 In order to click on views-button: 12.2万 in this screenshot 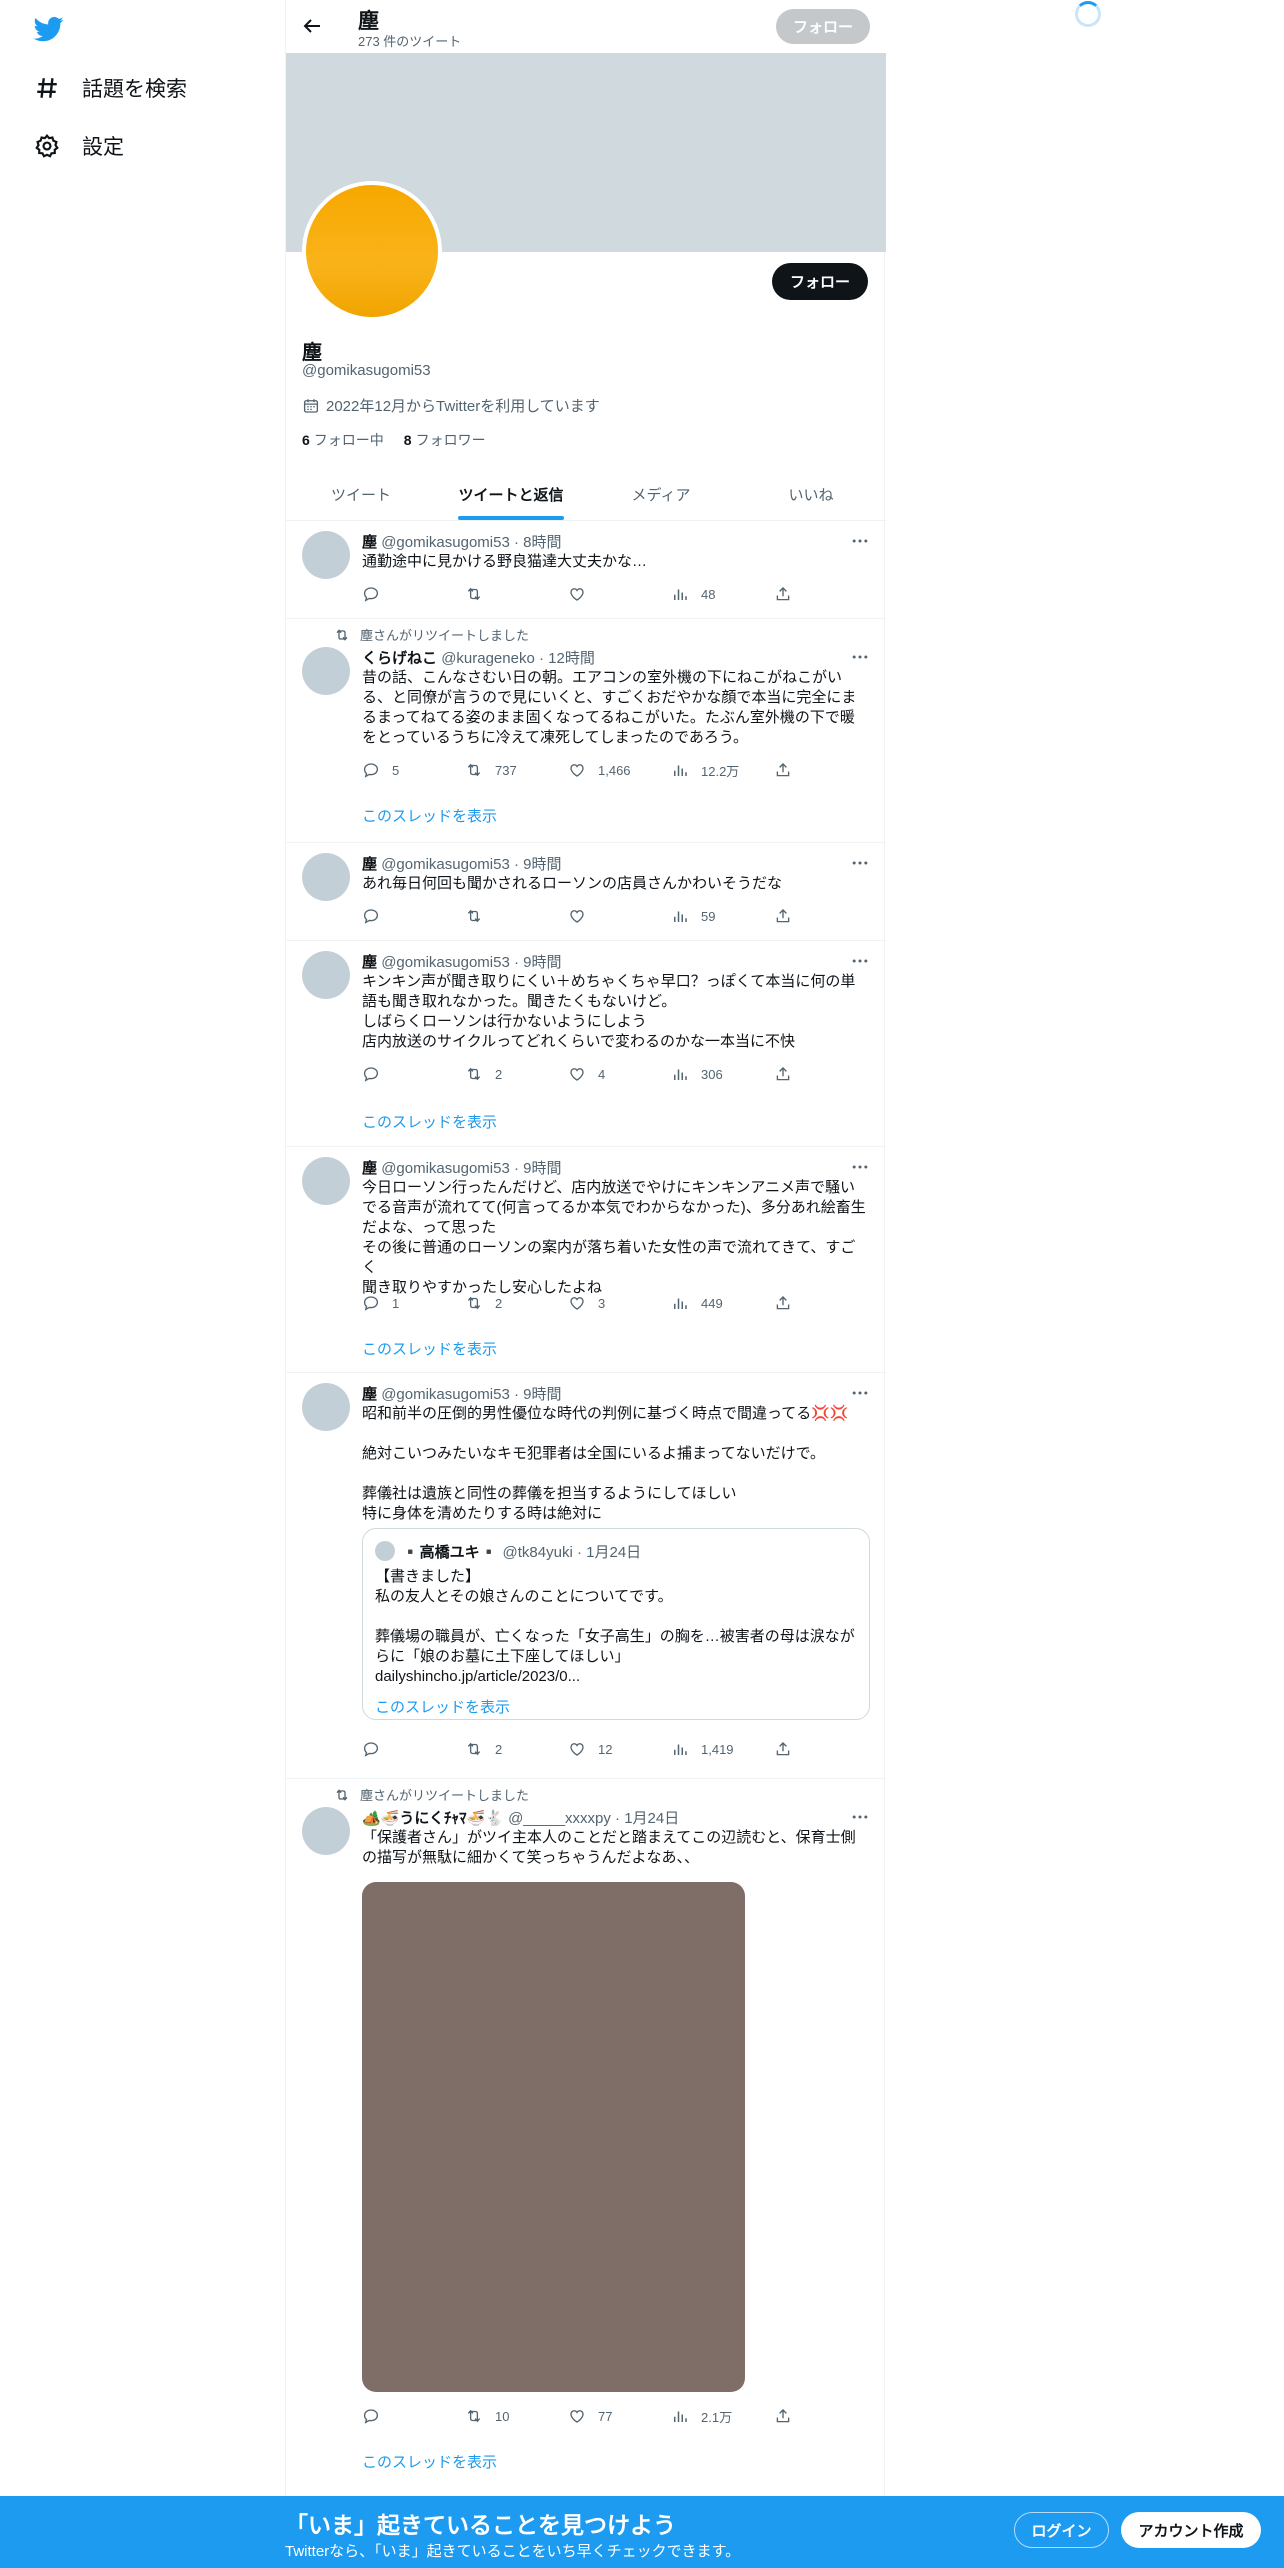, I will do `click(711, 770)`.